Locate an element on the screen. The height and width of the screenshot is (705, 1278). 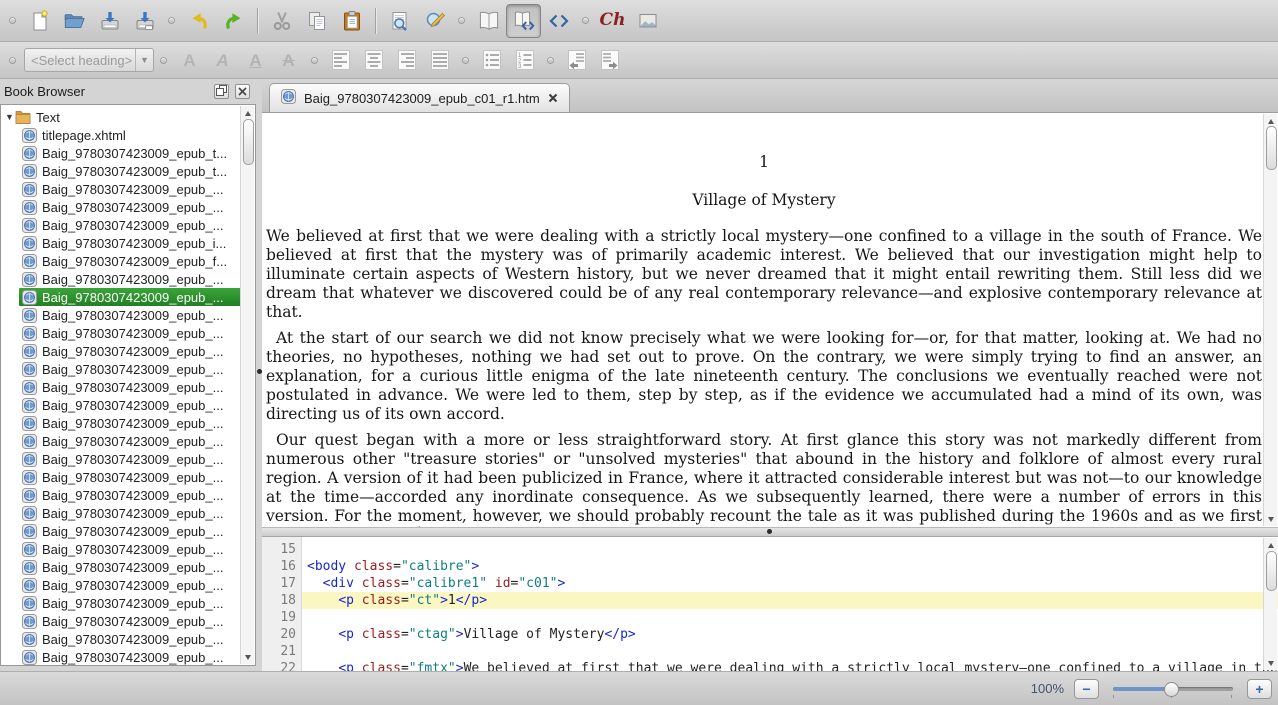
code-line: <body class="calibre"> is located at coordinates (792, 566).